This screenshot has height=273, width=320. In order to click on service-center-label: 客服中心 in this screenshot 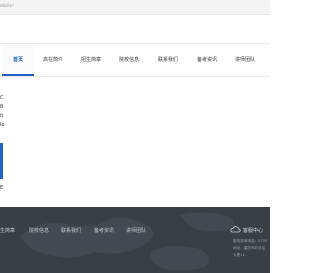, I will do `click(253, 231)`.